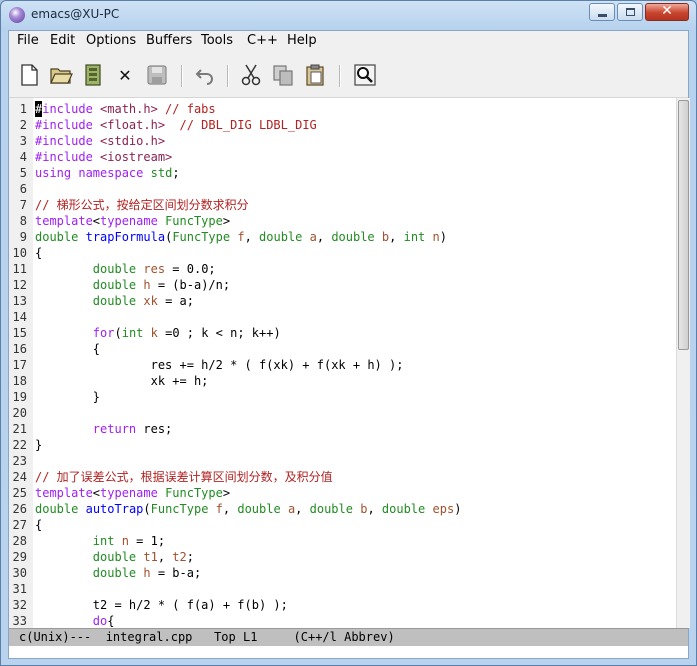 The image size is (697, 666). I want to click on window-title: emacs@XU-PC, so click(75, 14).